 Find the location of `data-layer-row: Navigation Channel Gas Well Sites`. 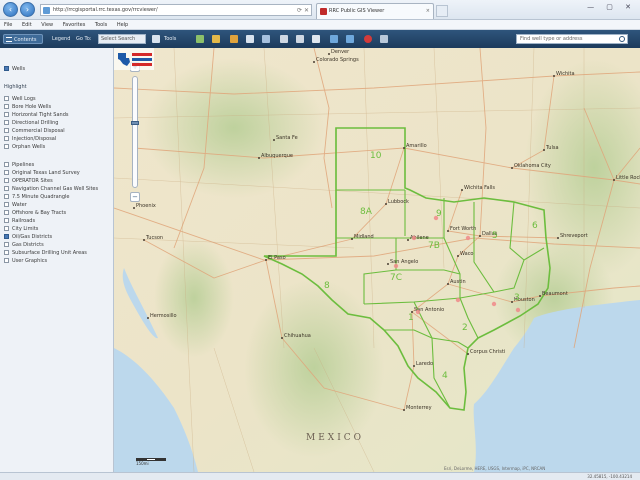

data-layer-row: Navigation Channel Gas Well Sites is located at coordinates (51, 189).